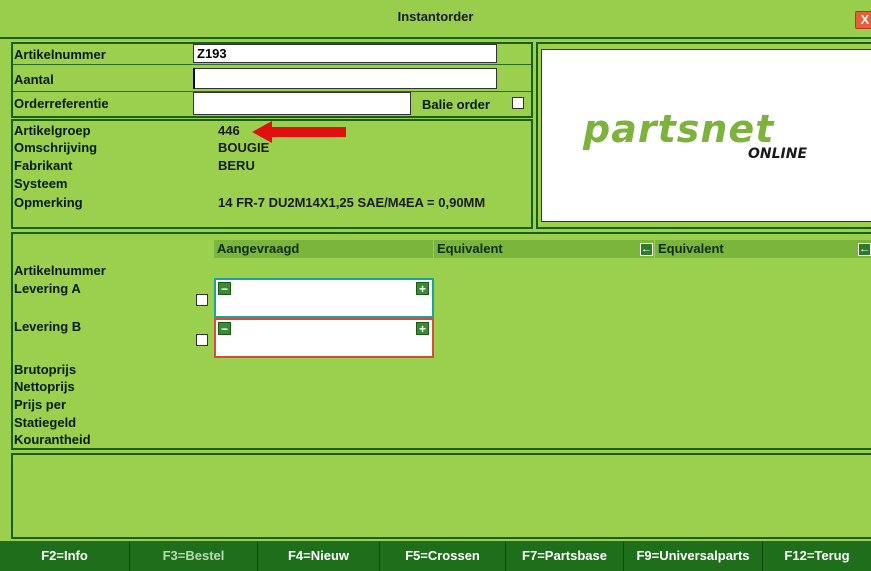 Image resolution: width=871 pixels, height=571 pixels. What do you see at coordinates (48, 202) in the screenshot?
I see `opmerking-label: Opmerking` at bounding box center [48, 202].